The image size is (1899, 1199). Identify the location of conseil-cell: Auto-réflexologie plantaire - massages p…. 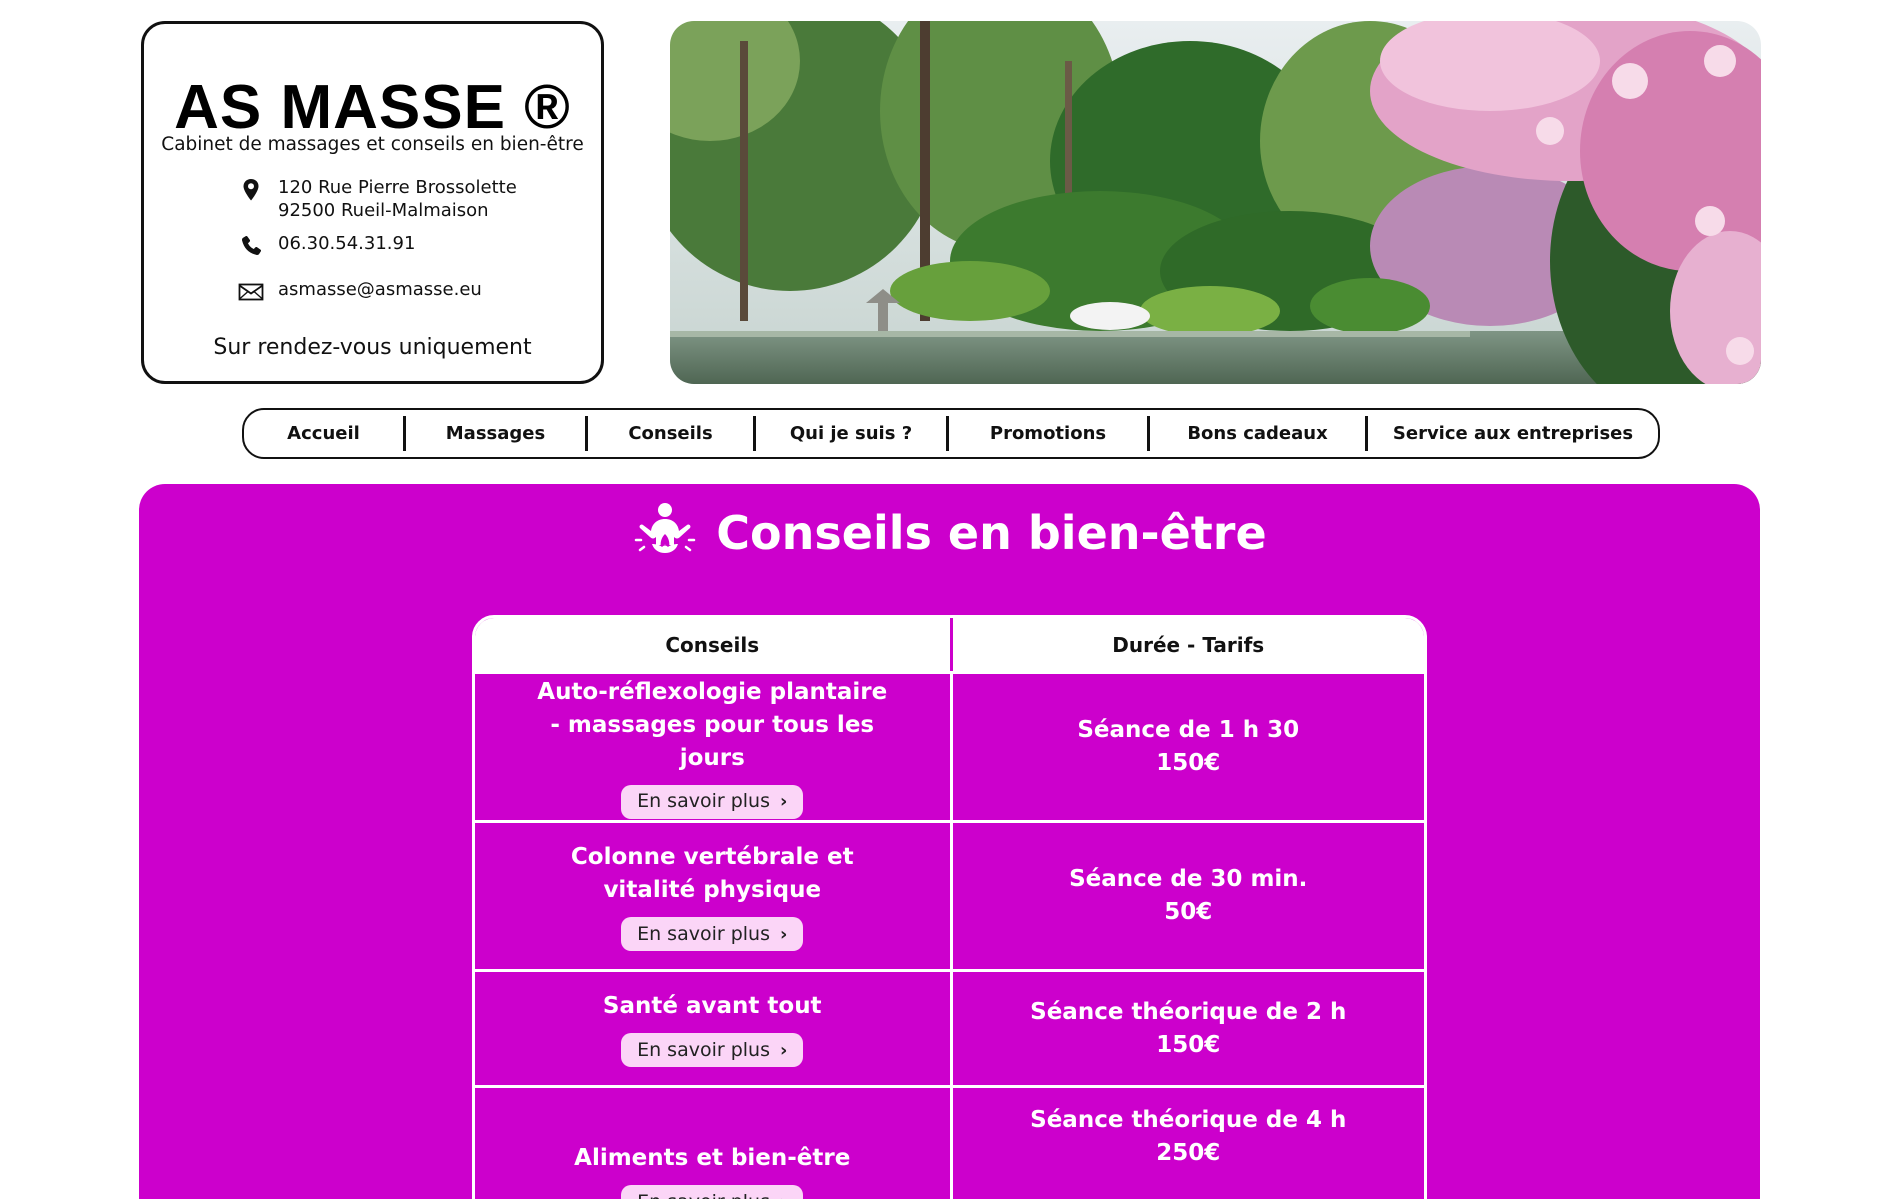
(712, 747).